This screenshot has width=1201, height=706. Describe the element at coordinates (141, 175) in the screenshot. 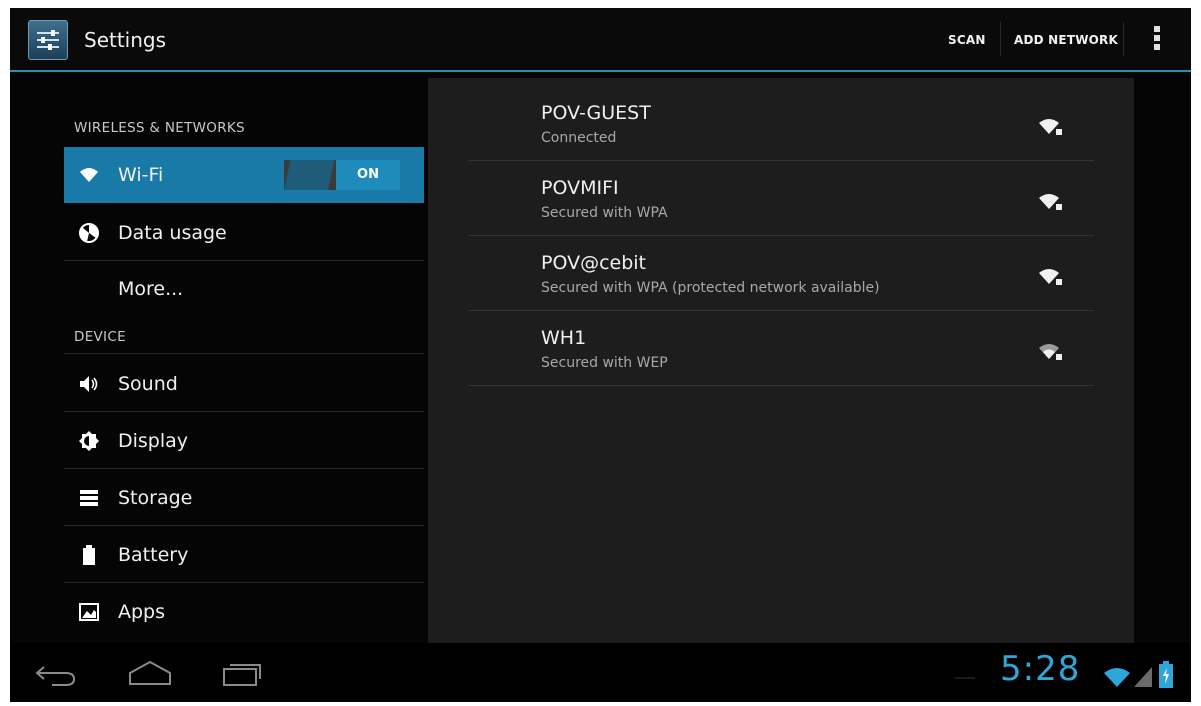

I see `sidebar-item-label: Wi-Fi` at that location.